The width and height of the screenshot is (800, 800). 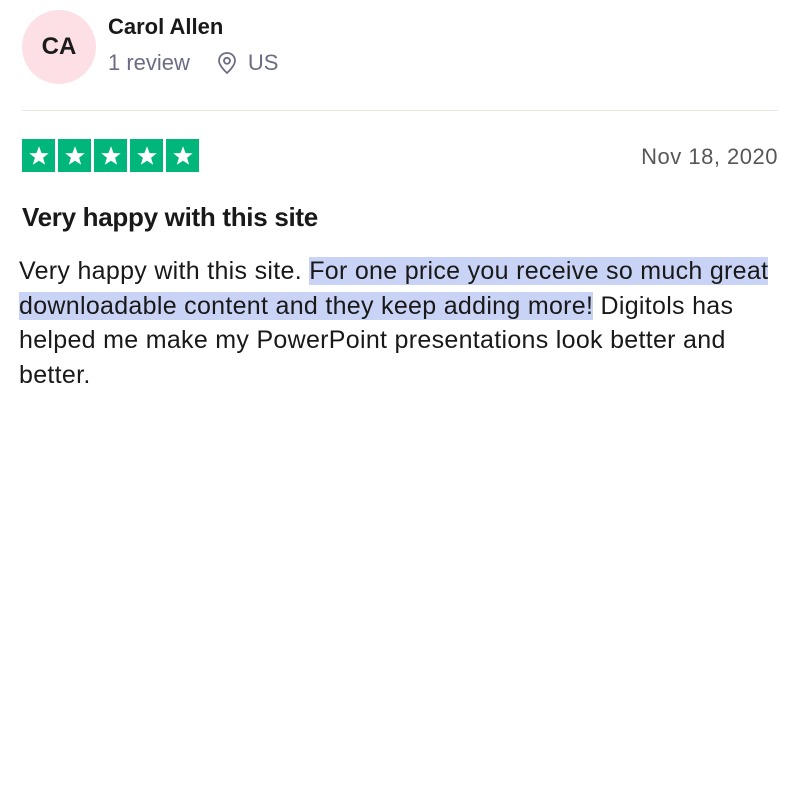 I want to click on reviewer-name: Carol Allen, so click(x=193, y=27).